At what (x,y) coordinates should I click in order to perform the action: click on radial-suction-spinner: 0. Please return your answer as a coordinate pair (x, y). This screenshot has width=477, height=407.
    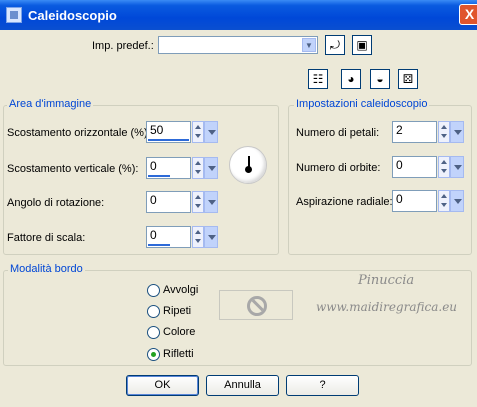
    Looking at the image, I should click on (428, 201).